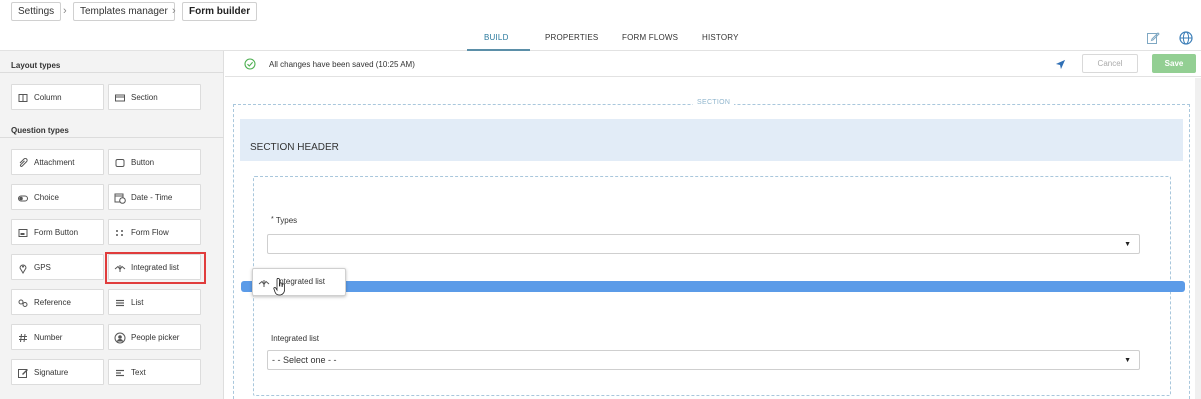  Describe the element at coordinates (1198, 238) in the screenshot. I see `scrollbar` at that location.